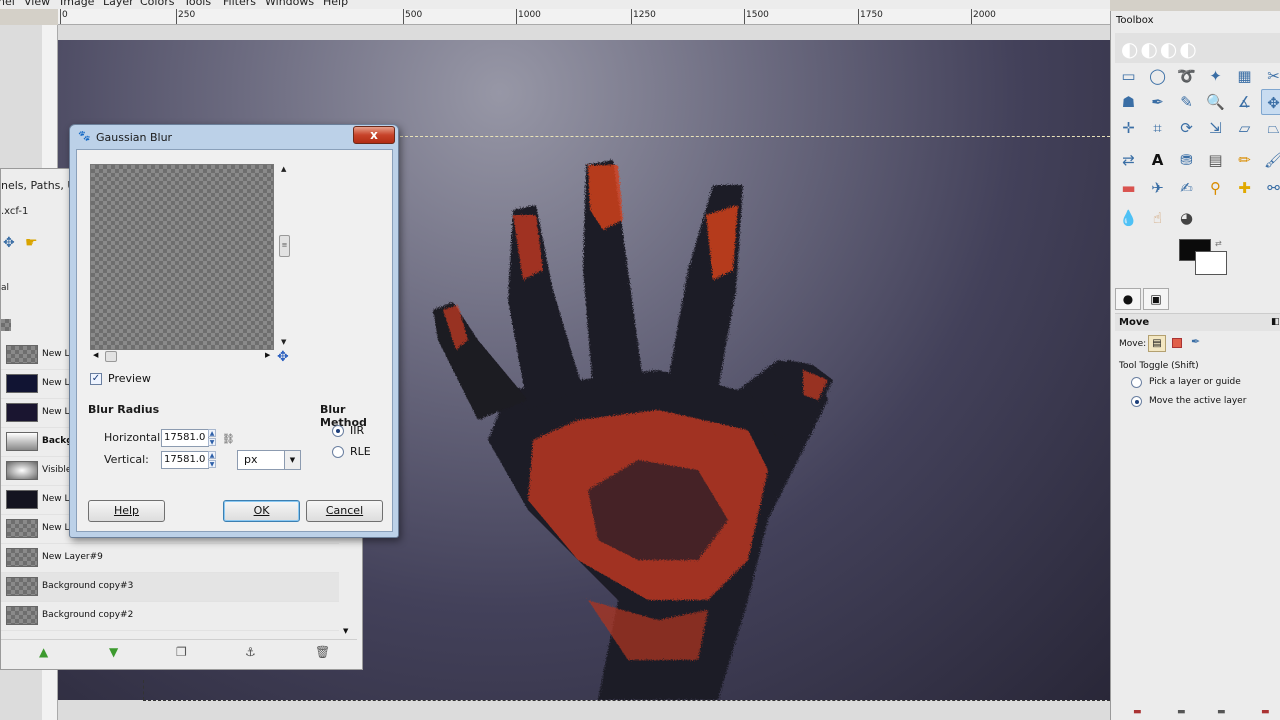 The image size is (1280, 720). Describe the element at coordinates (129, 378) in the screenshot. I see `preview-label: Preview` at that location.